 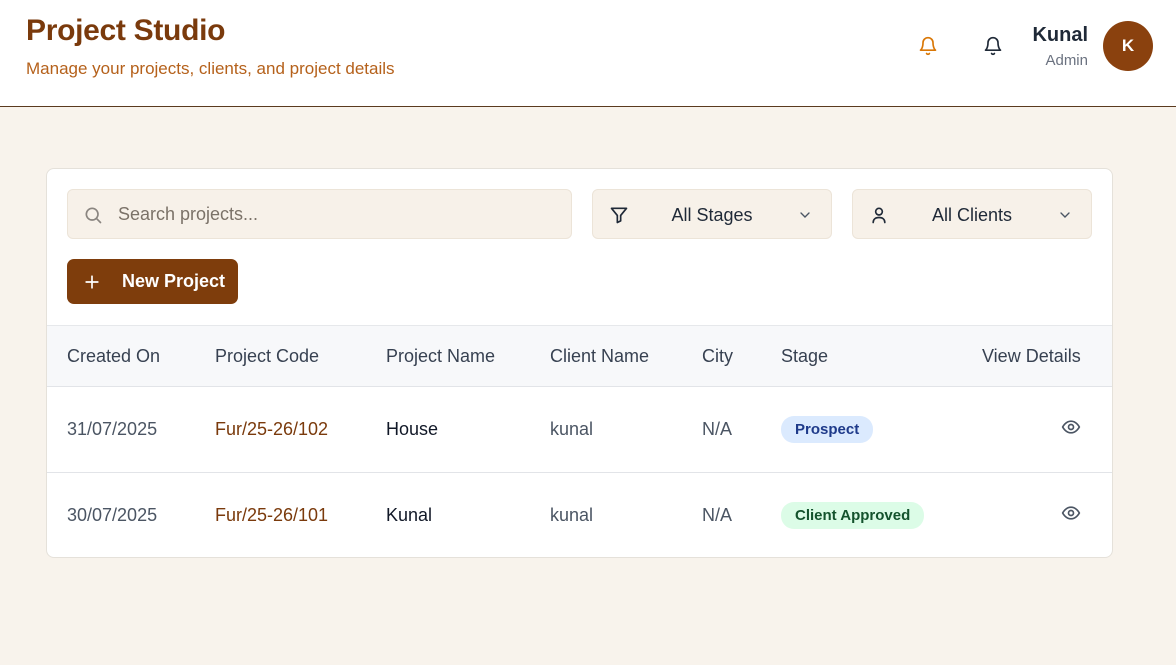 I want to click on project-code-cell: Fur/25-26/102, so click(x=272, y=429).